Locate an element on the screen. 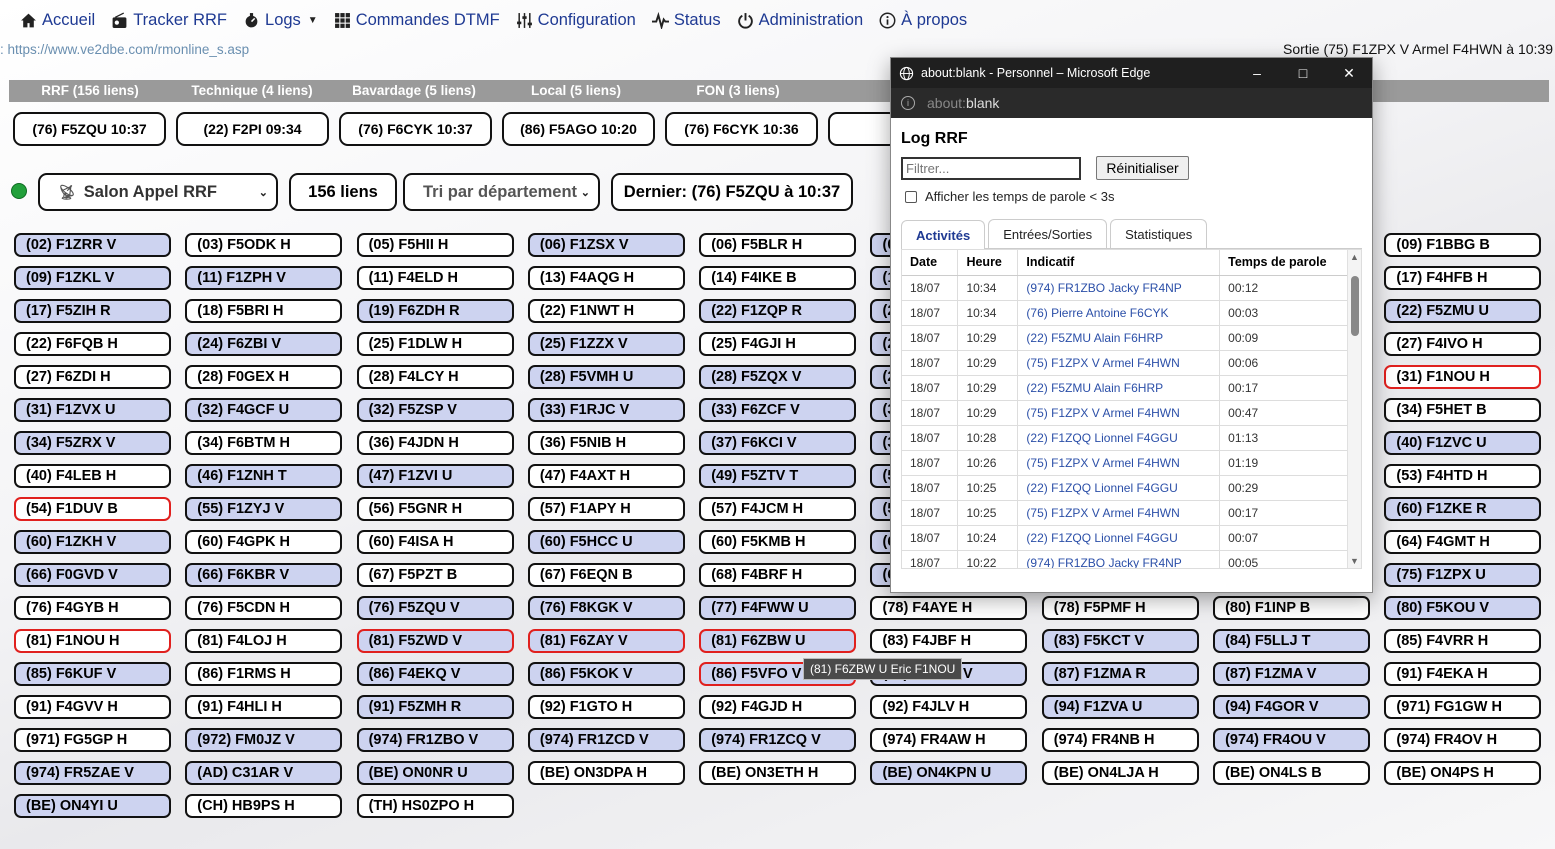 Image resolution: width=1555 pixels, height=849 pixels. node-button: (81) F1NOU H is located at coordinates (92, 641).